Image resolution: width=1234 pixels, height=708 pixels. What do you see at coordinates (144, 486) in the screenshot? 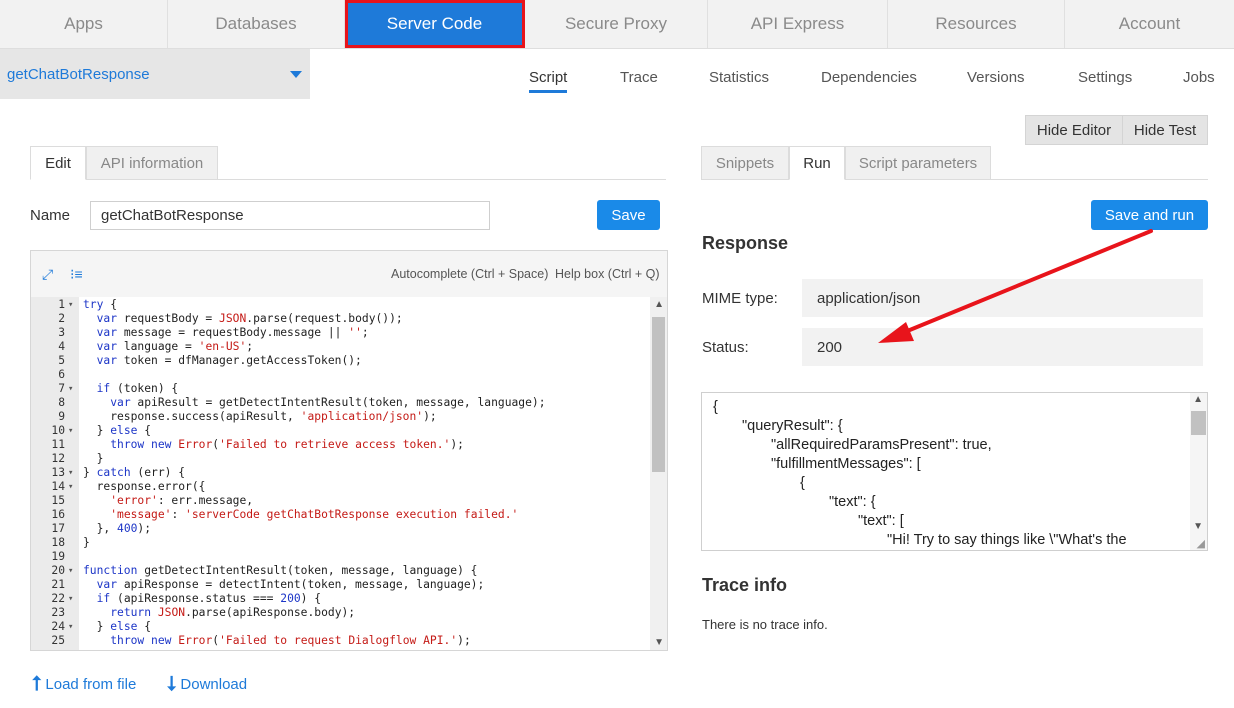
I see `code-text: response.error({` at bounding box center [144, 486].